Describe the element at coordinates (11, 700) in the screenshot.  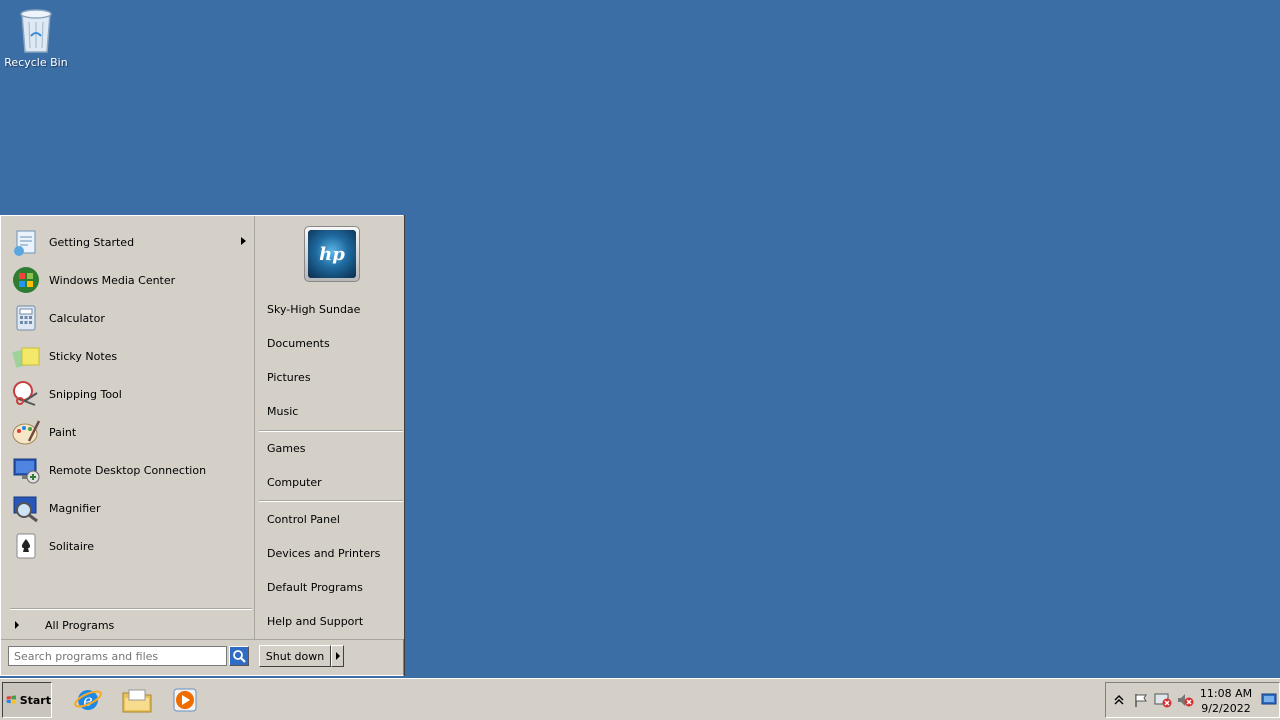
I see `windows-logo-icon` at that location.